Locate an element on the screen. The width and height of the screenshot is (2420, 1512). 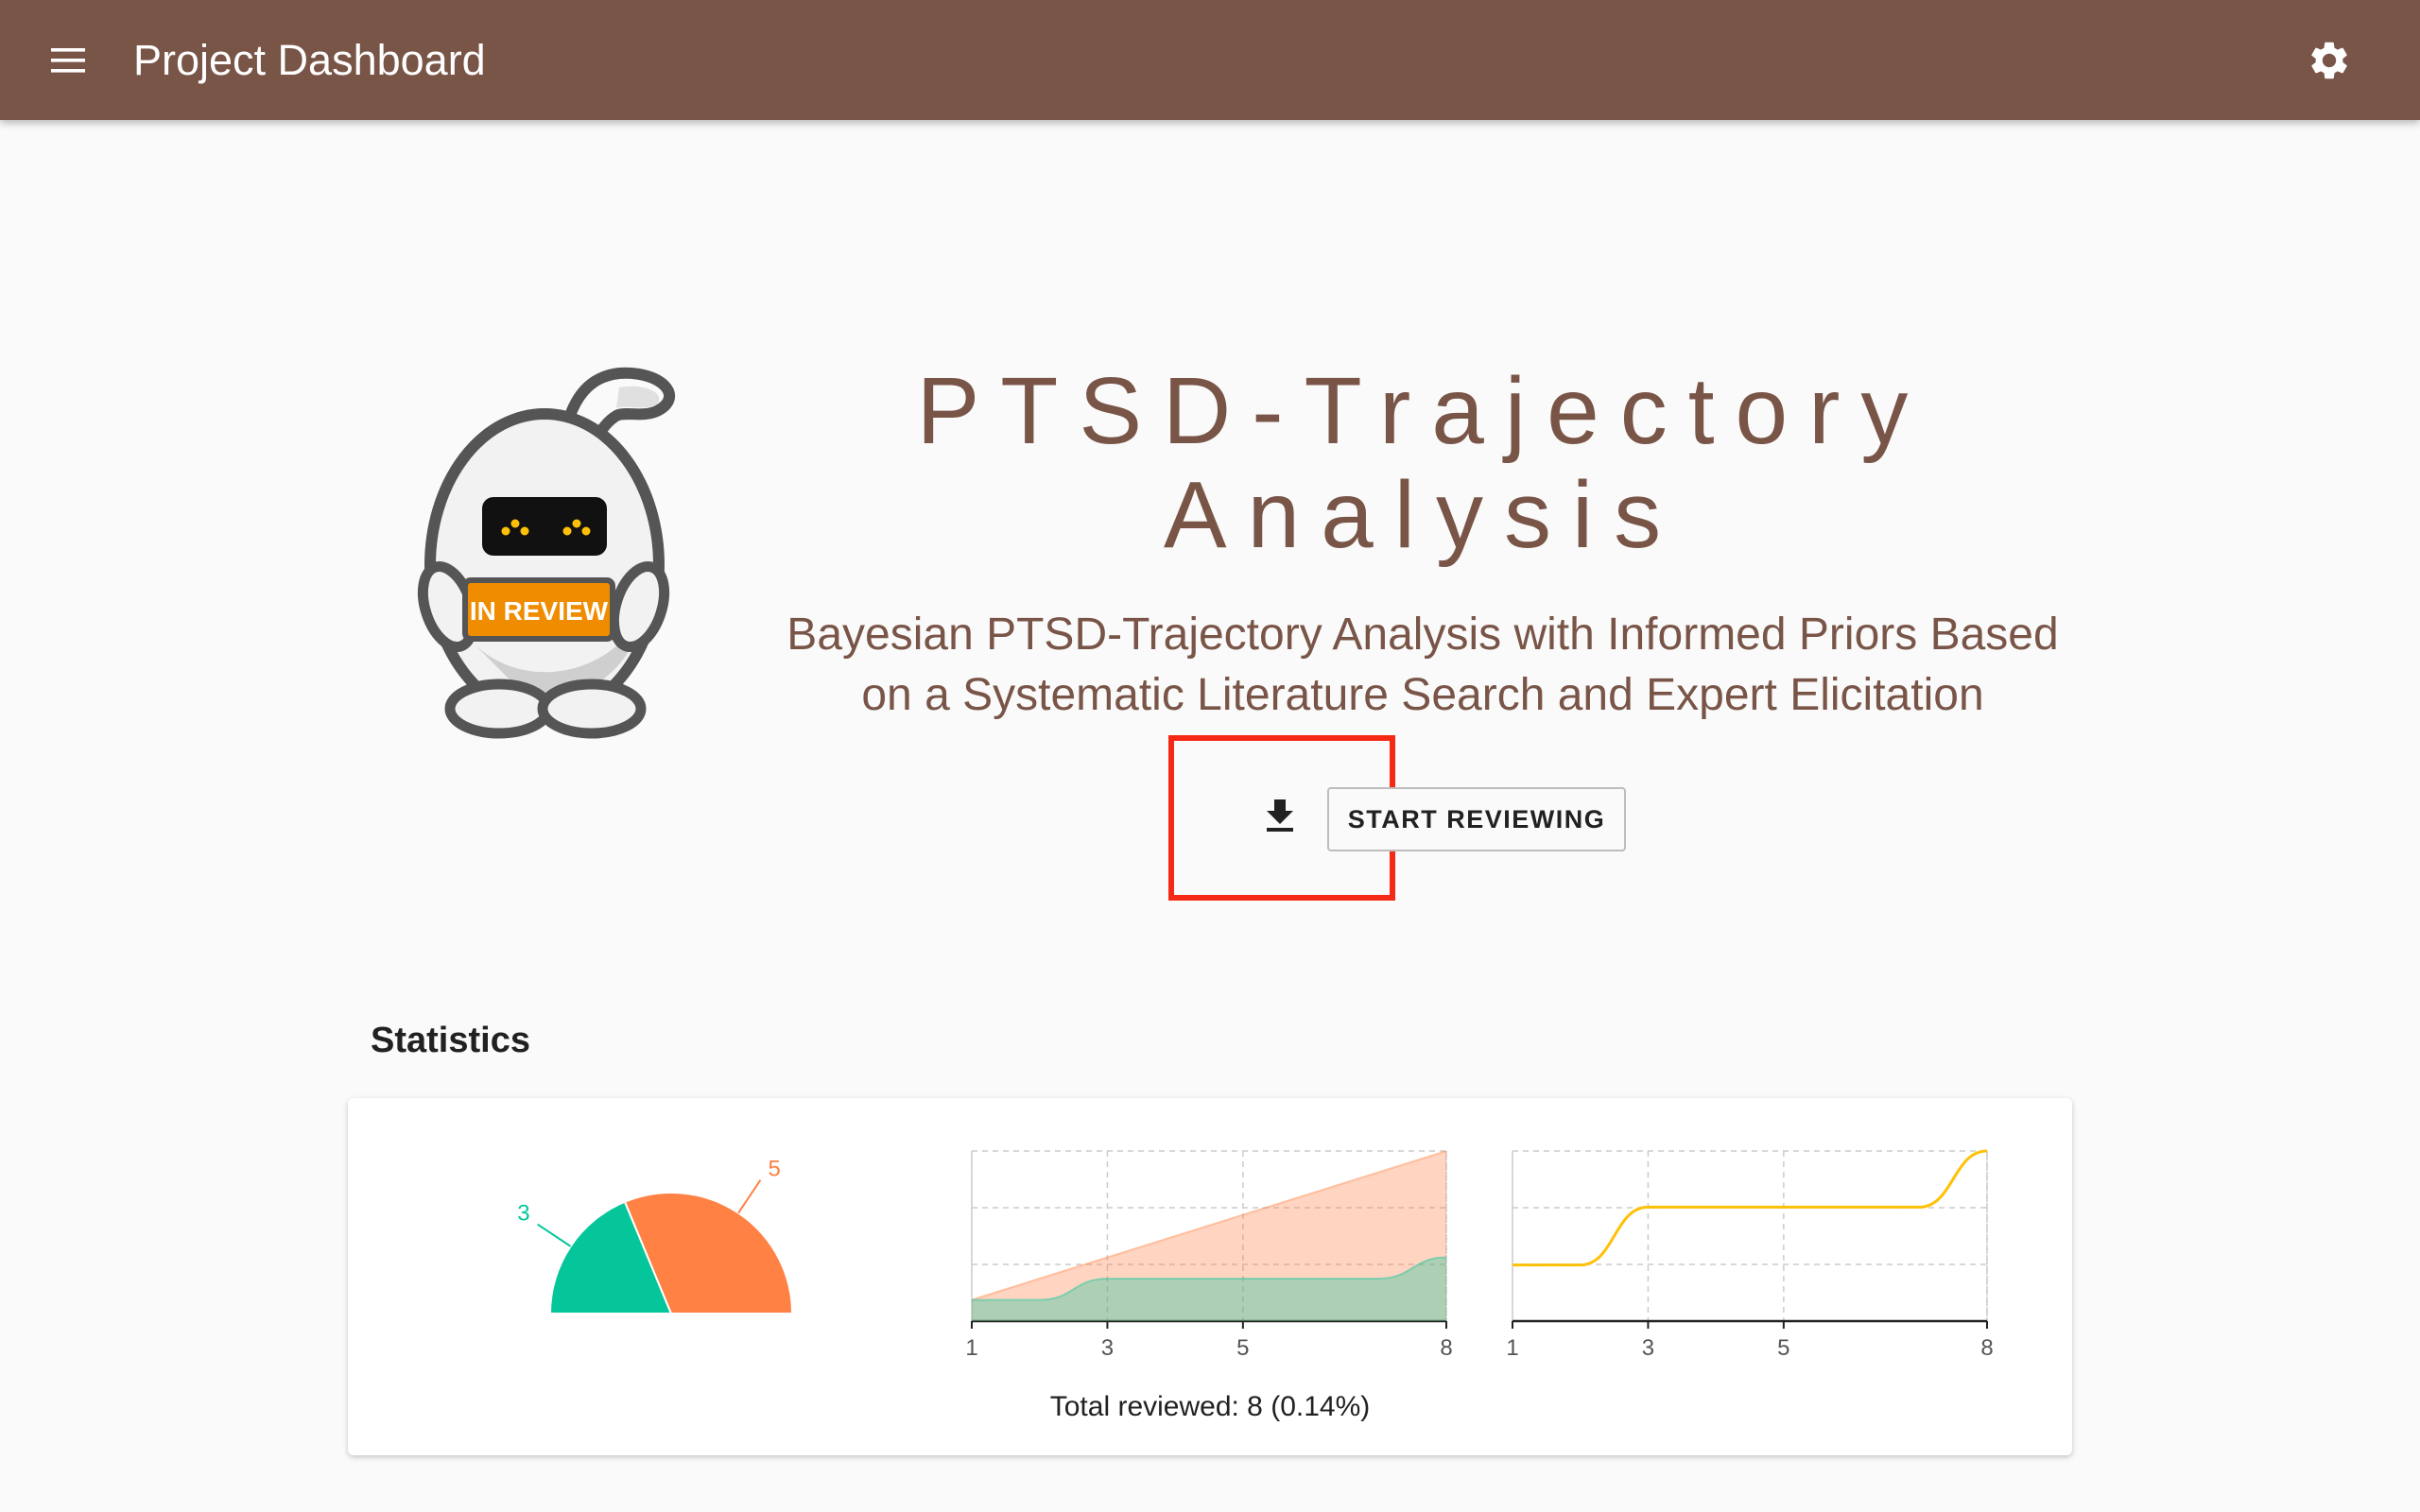
in-review-badge-text: IN REVIEW is located at coordinates (539, 611).